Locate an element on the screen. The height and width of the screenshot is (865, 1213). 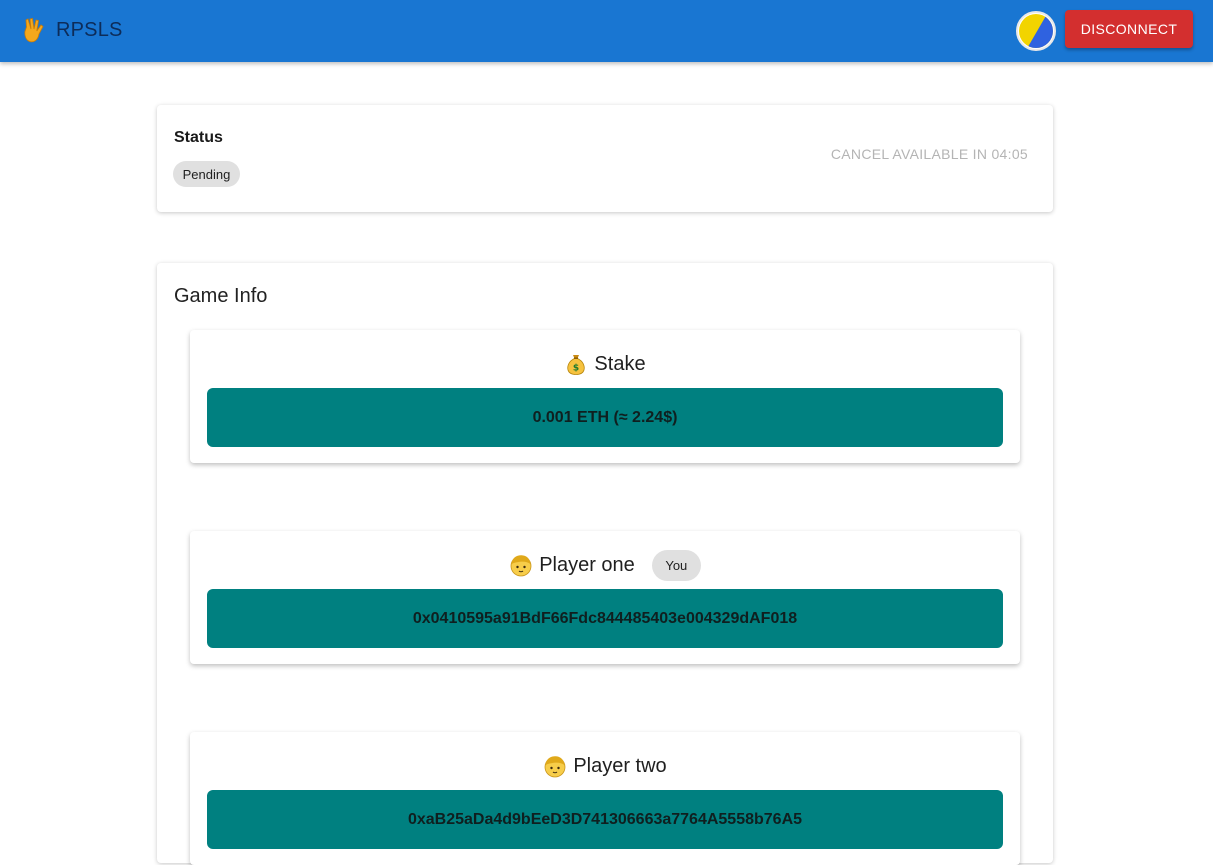
player-two-header: Player two is located at coordinates (605, 766).